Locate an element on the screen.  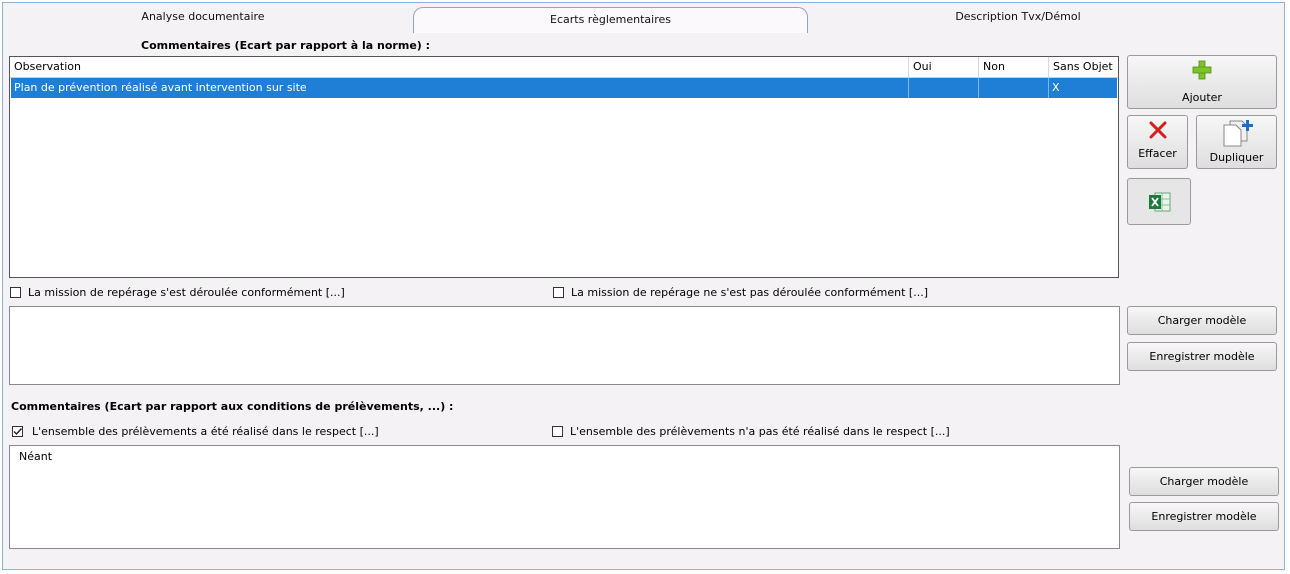
excel-icon is located at coordinates (1160, 202).